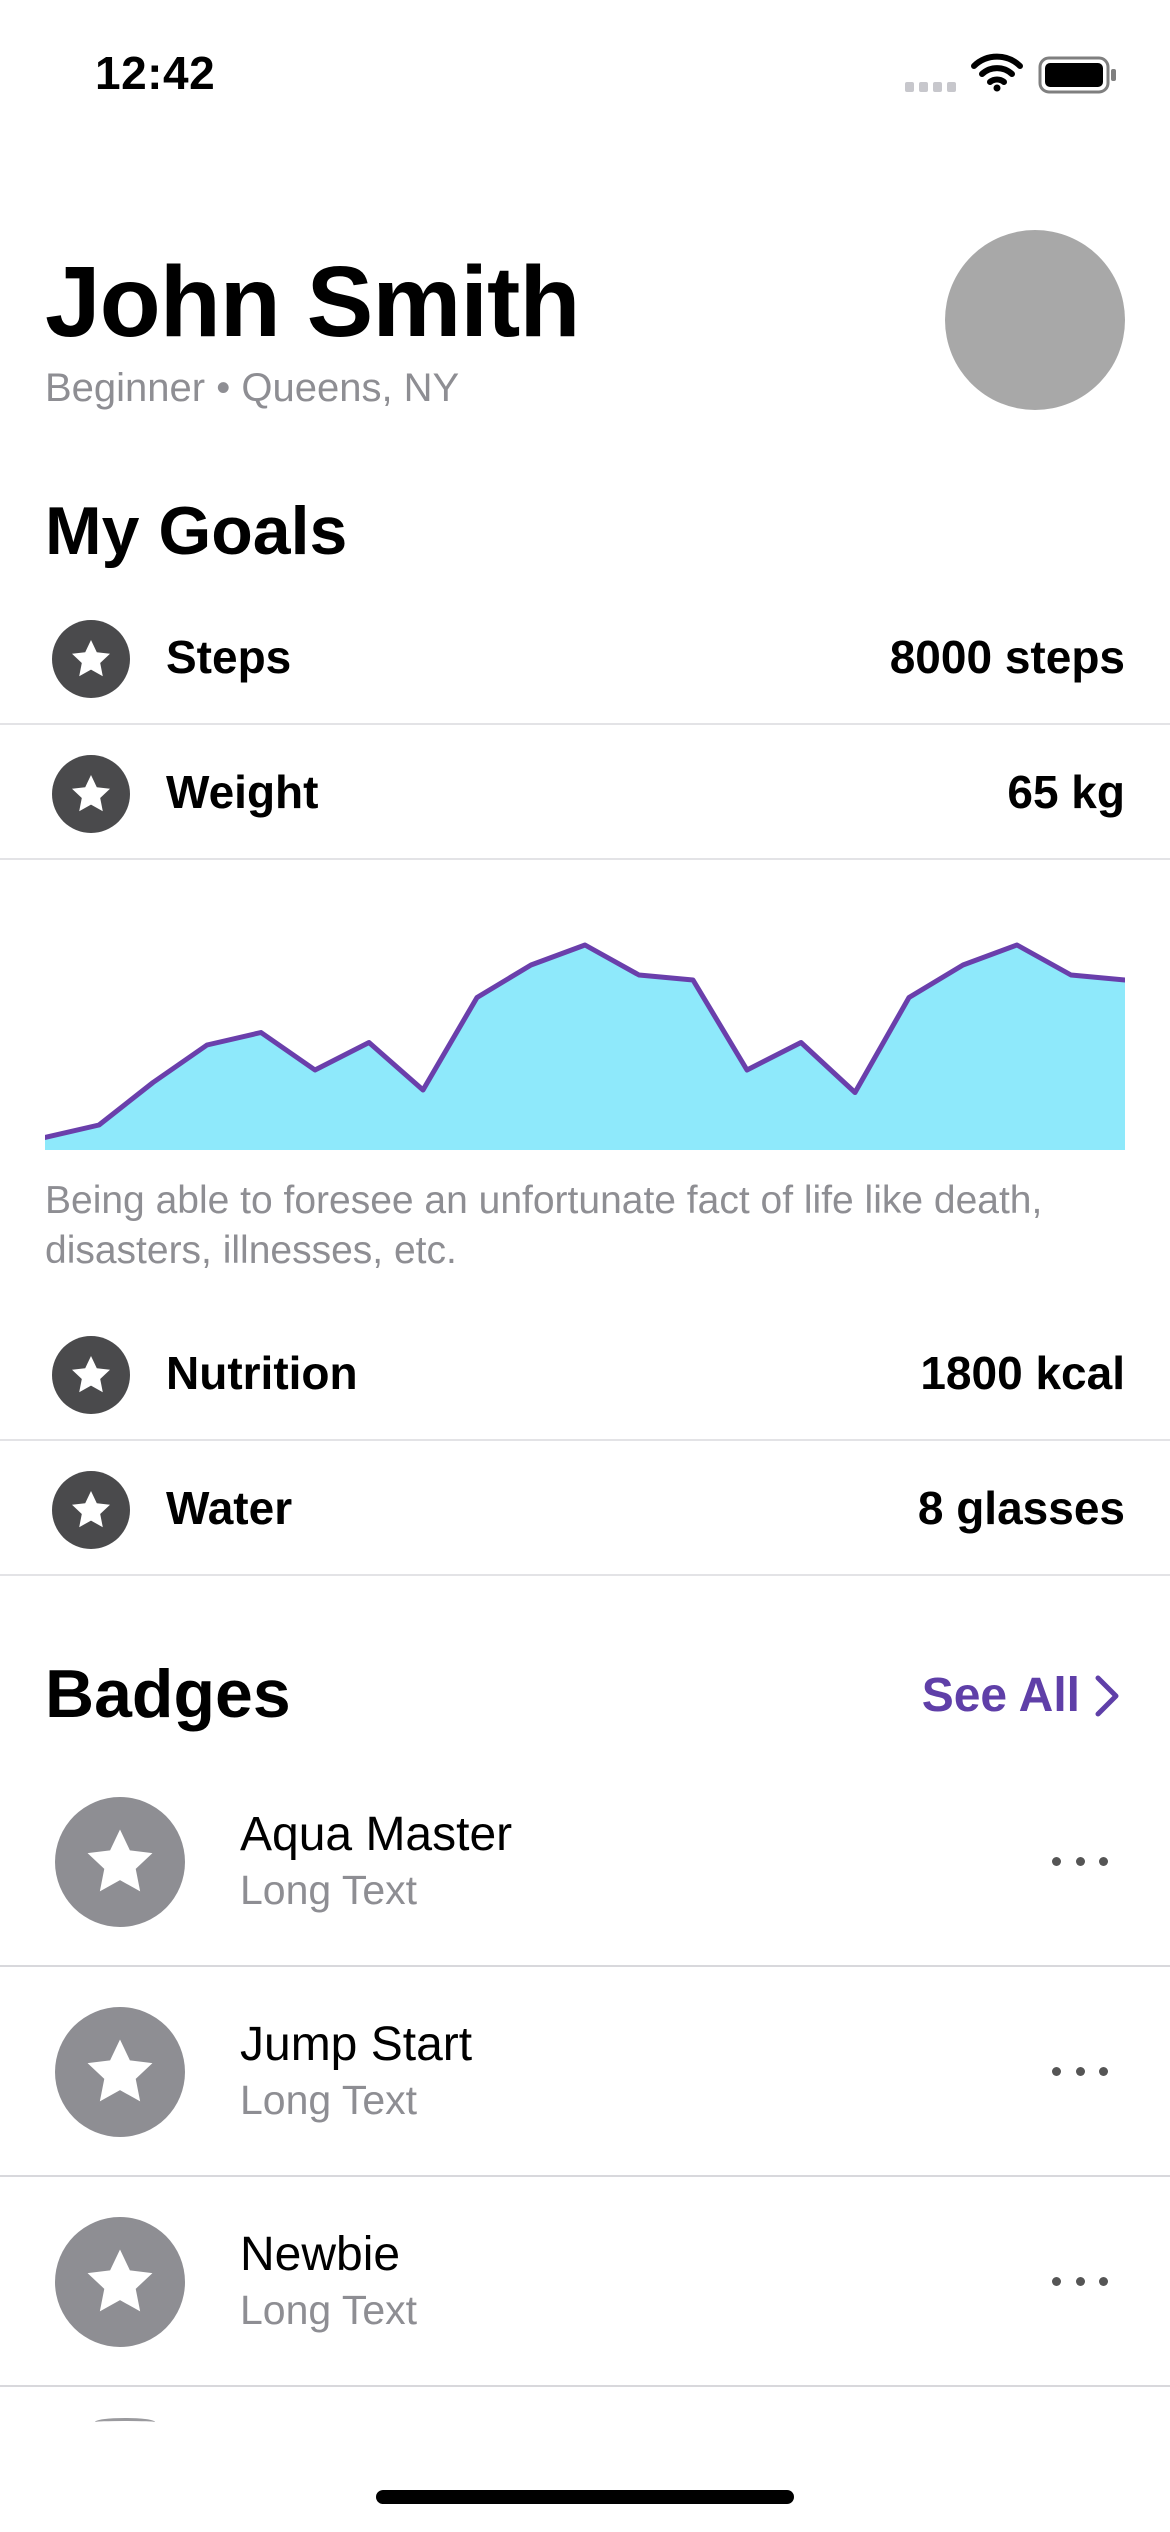  I want to click on badge-name: Jump Start, so click(356, 2044).